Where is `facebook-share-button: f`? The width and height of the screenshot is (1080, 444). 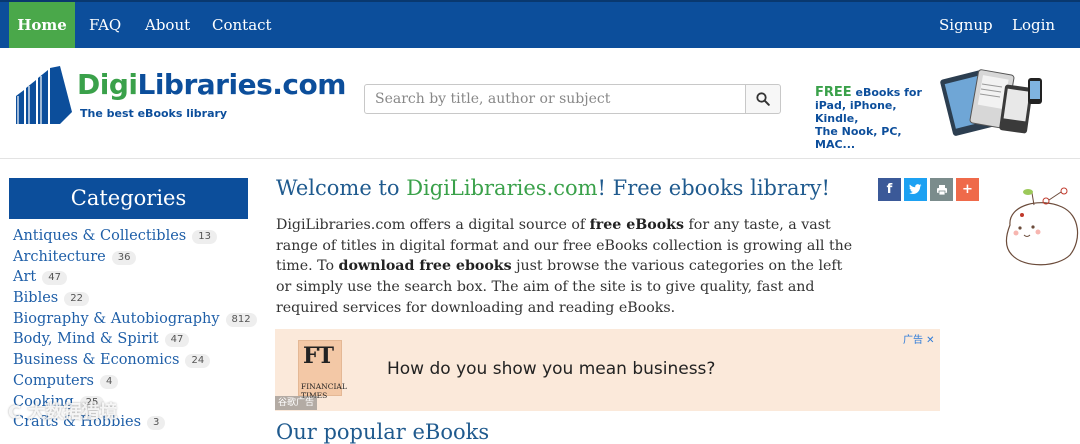
facebook-share-button: f is located at coordinates (889, 189).